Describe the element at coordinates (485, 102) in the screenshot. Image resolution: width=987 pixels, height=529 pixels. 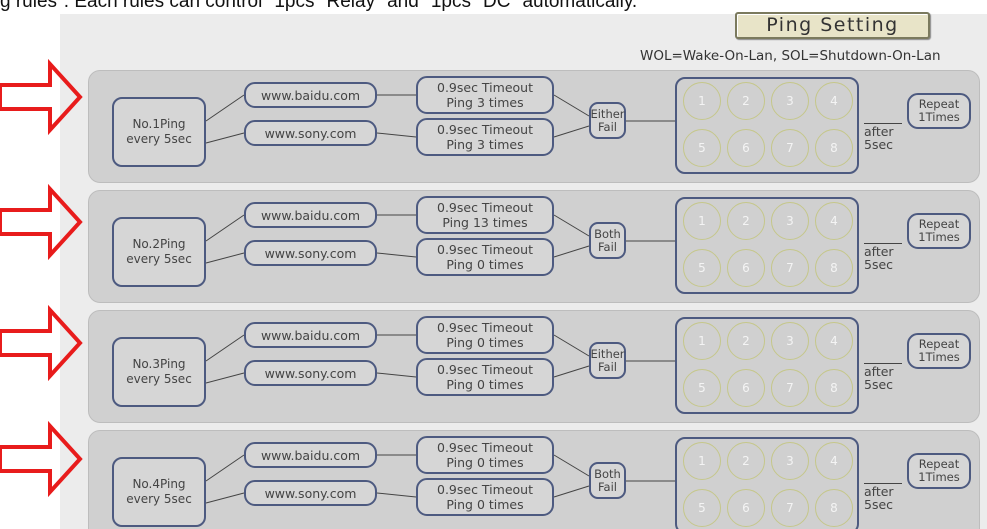
I see `ping-count-1-label: Ping 3 times` at that location.